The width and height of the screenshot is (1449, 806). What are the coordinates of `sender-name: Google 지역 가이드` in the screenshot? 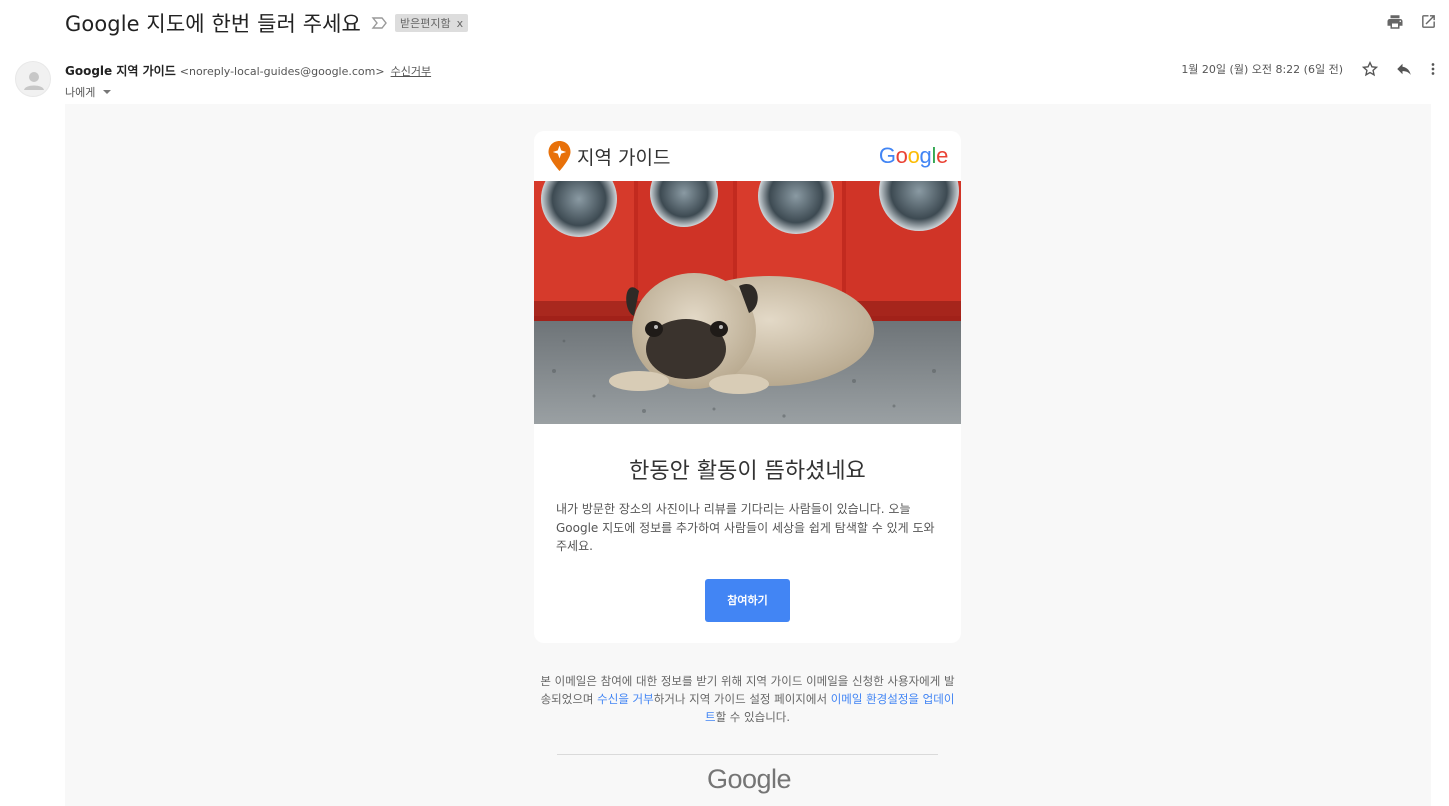 It's located at (120, 70).